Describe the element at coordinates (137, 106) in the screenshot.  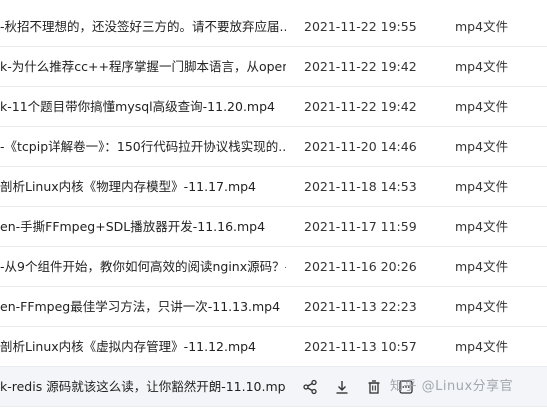
I see `file-name: k-11个题目带你搞懂mysql高级查询-11.20.mp4` at that location.